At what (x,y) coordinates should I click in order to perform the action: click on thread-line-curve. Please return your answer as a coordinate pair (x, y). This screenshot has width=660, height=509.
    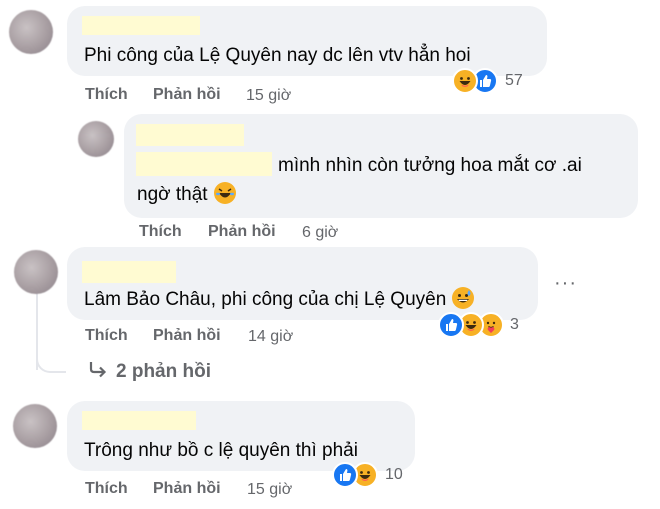
    Looking at the image, I should click on (51, 364).